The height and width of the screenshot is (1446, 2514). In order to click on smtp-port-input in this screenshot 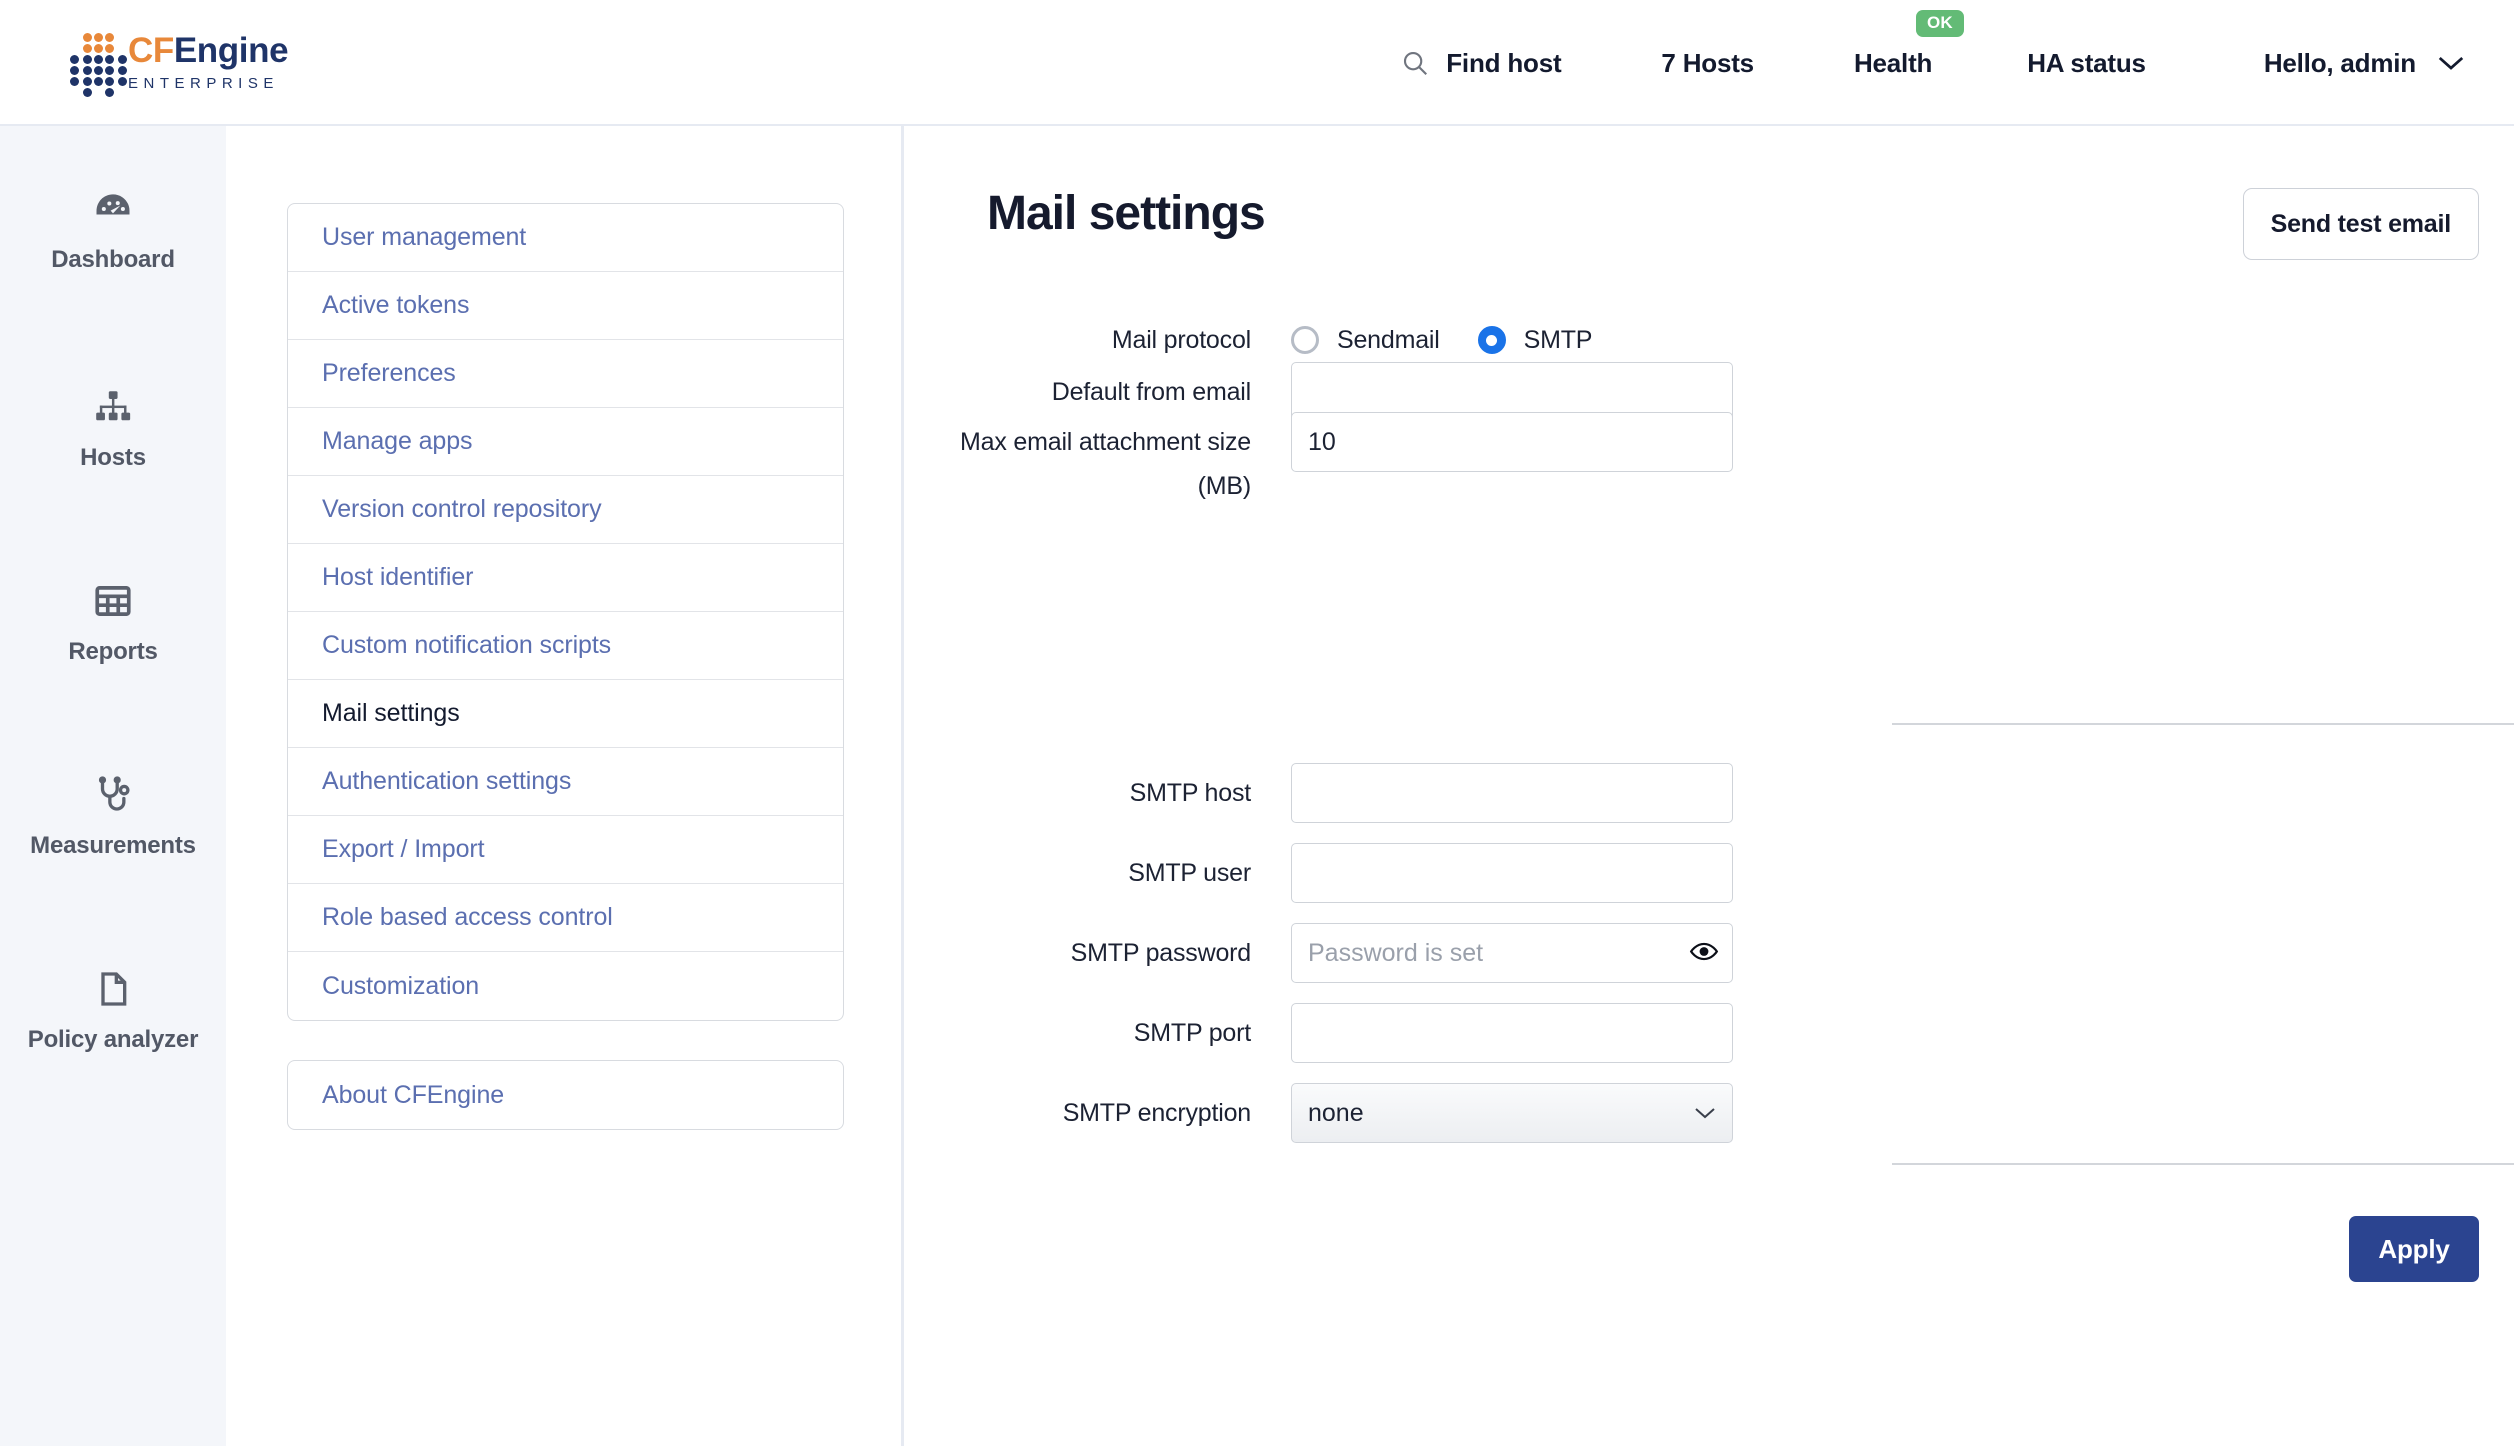, I will do `click(1512, 1033)`.